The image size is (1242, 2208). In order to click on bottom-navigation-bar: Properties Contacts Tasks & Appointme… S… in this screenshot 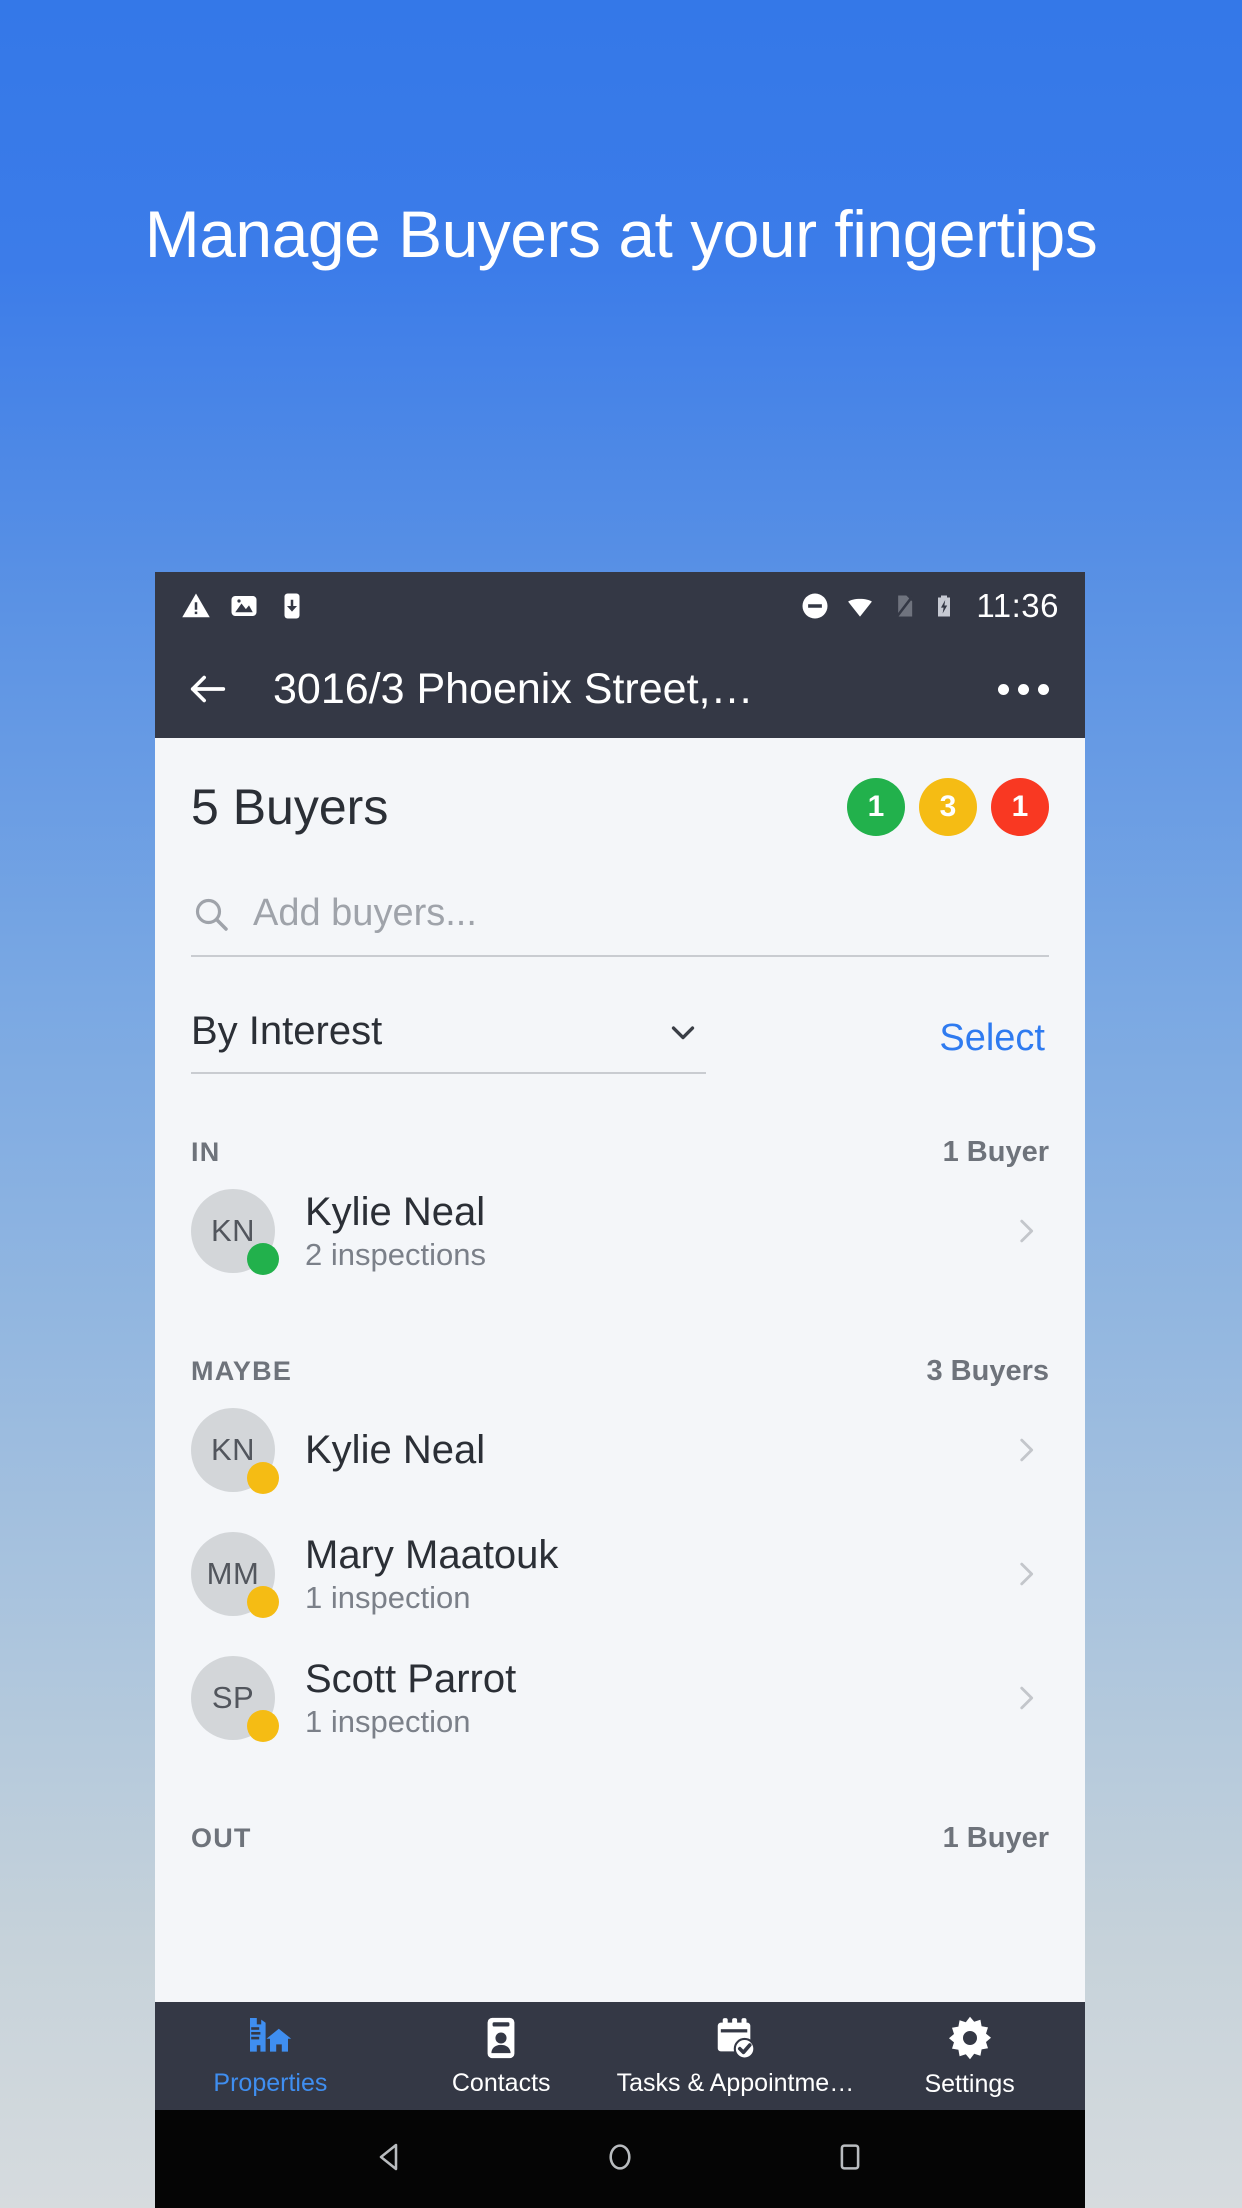, I will do `click(620, 2056)`.